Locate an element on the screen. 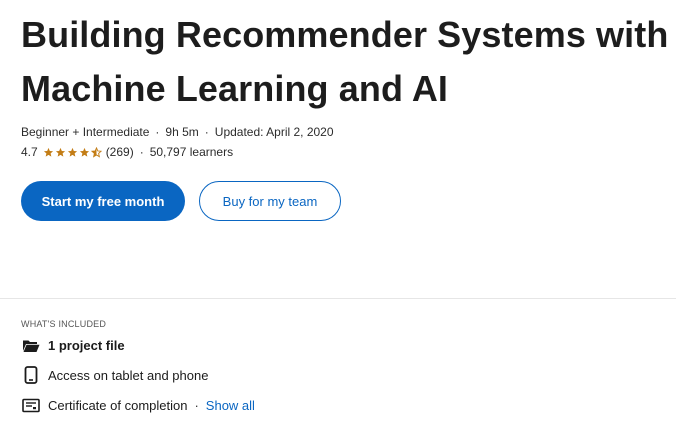  star-half-icon is located at coordinates (96, 152).